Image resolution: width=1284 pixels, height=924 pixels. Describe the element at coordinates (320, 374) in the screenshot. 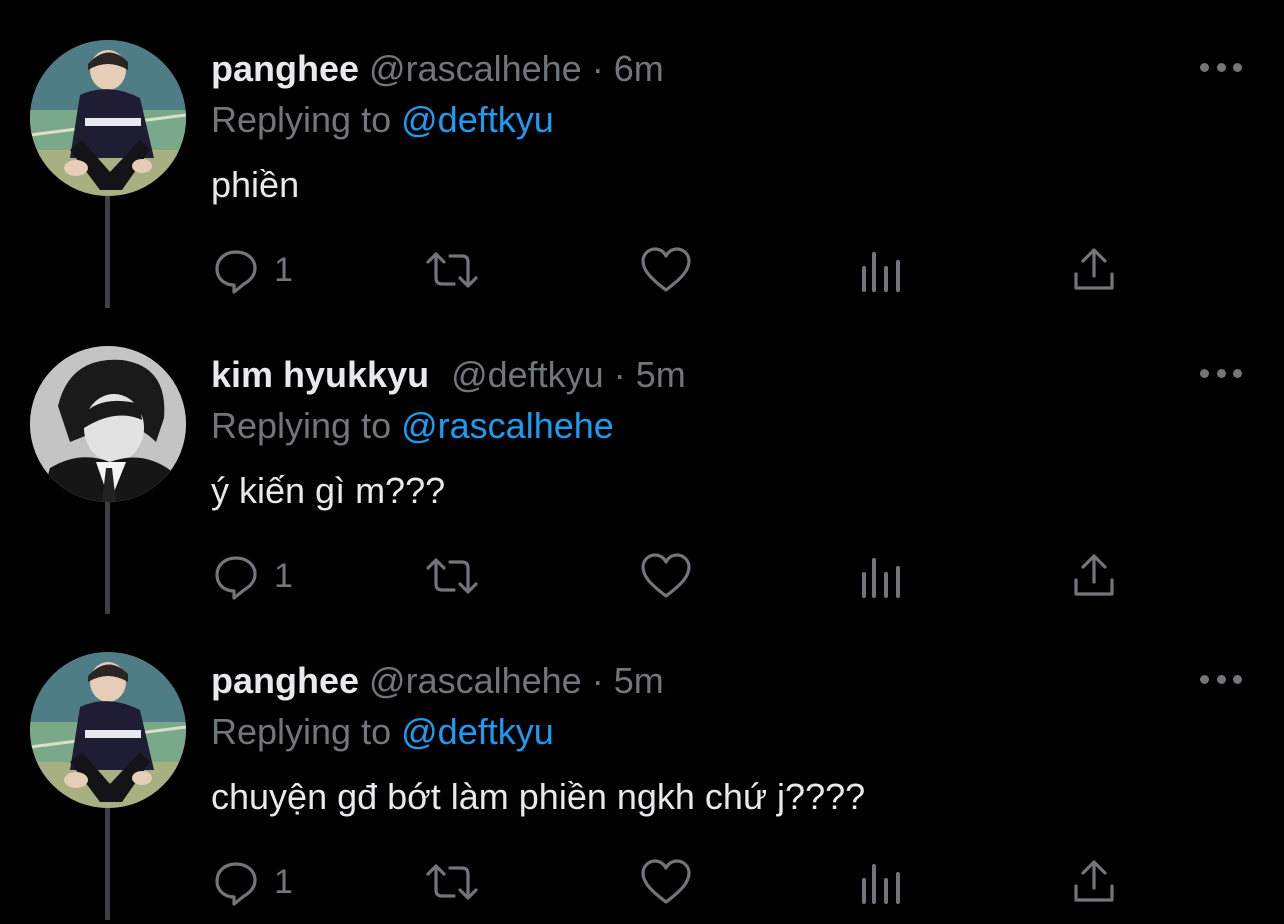

I see `display-name: kim hyukkyu` at that location.